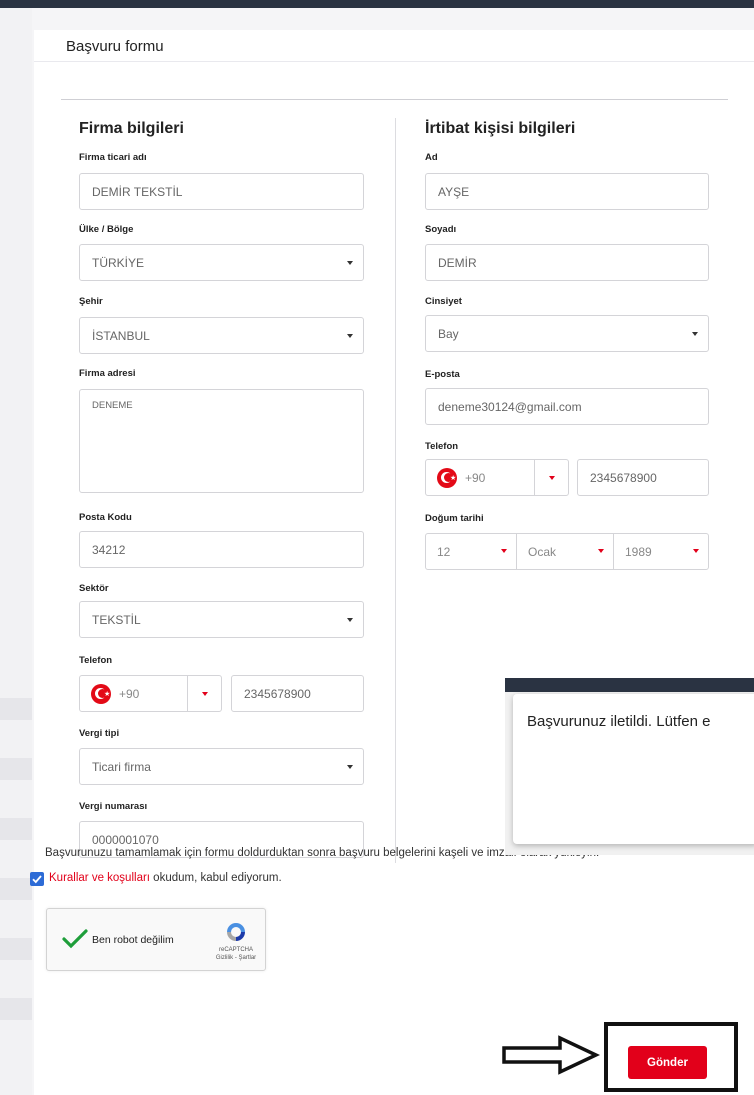 The height and width of the screenshot is (1095, 754). What do you see at coordinates (567, 262) in the screenshot?
I see `last-name-input: DEMİR` at bounding box center [567, 262].